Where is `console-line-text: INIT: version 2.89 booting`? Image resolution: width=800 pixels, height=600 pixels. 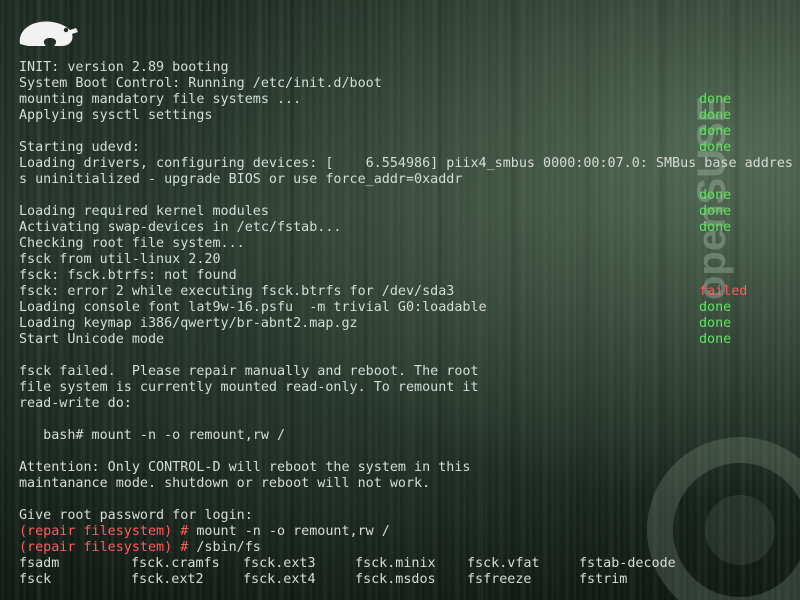
console-line-text: INIT: version 2.89 booting is located at coordinates (124, 67).